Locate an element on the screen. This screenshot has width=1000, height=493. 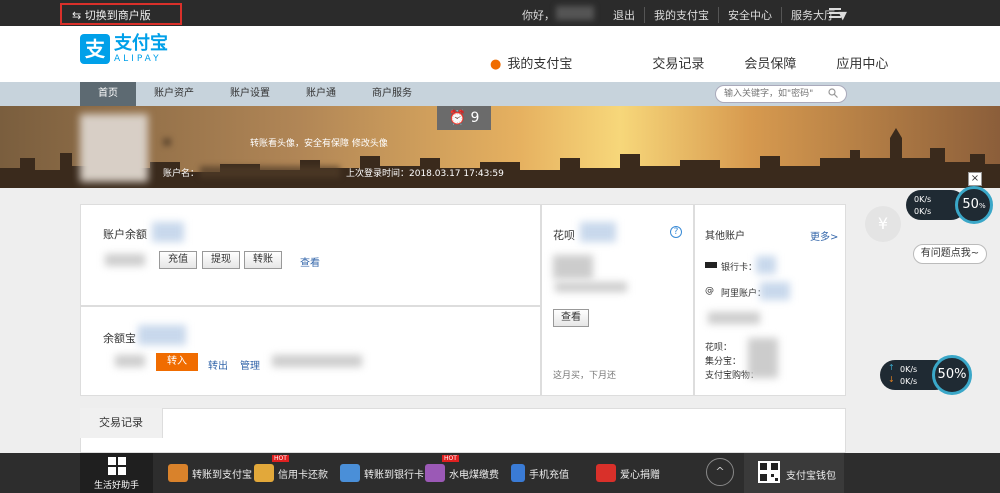
help-button: 有问题点我~ is located at coordinates (950, 254).